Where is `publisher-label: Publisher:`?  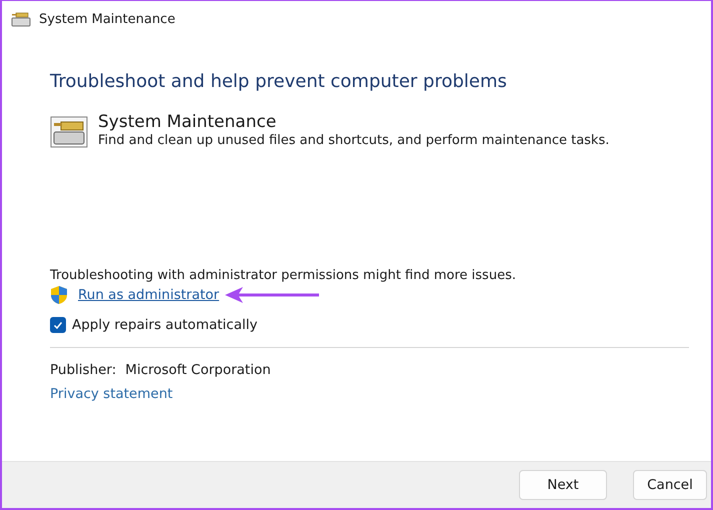
publisher-label: Publisher: is located at coordinates (83, 370).